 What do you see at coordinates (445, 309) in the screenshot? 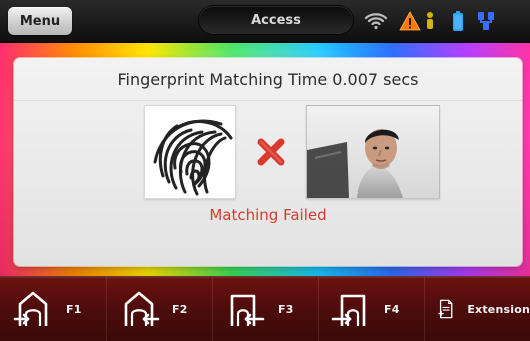
I see `document-plus-icon` at bounding box center [445, 309].